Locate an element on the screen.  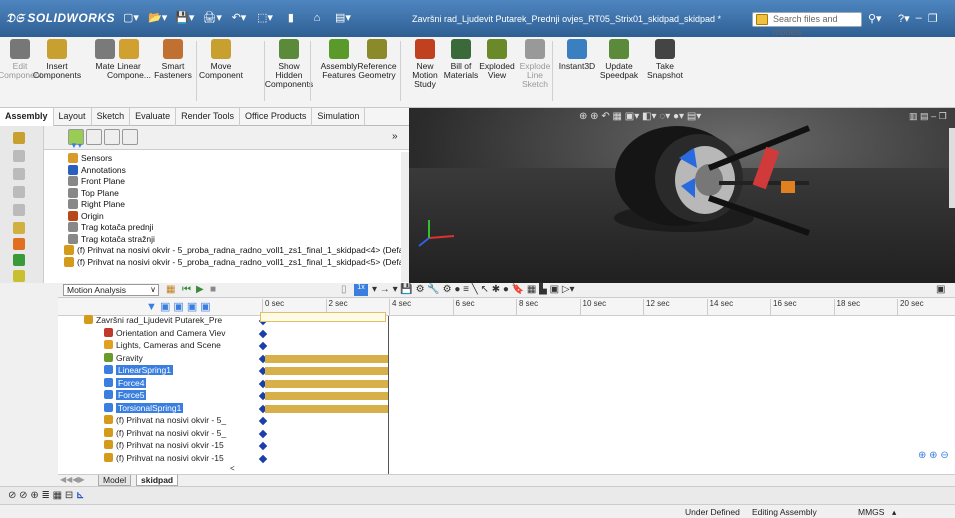
timeline-row: TorsionalSpring1 is located at coordinates (144, 408).